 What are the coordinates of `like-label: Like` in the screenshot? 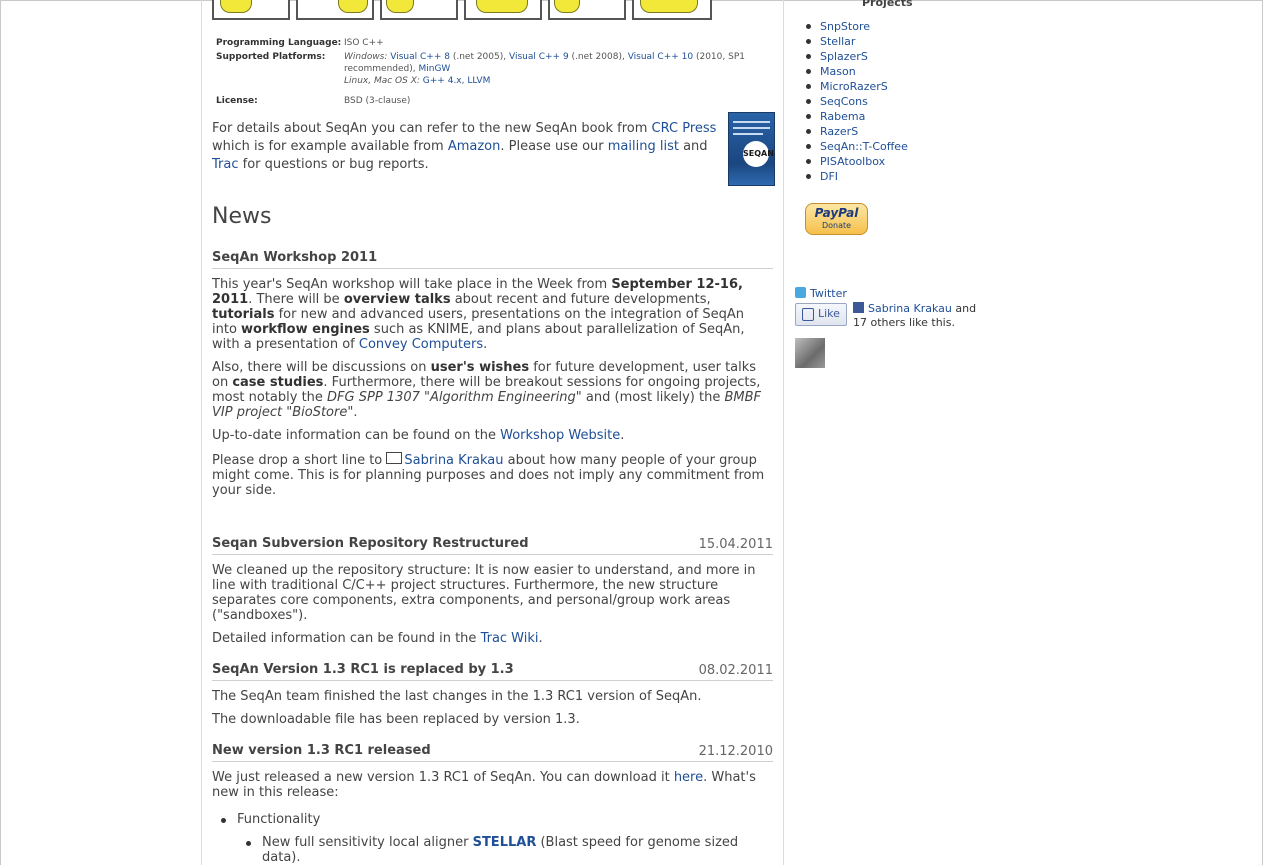 It's located at (829, 313).